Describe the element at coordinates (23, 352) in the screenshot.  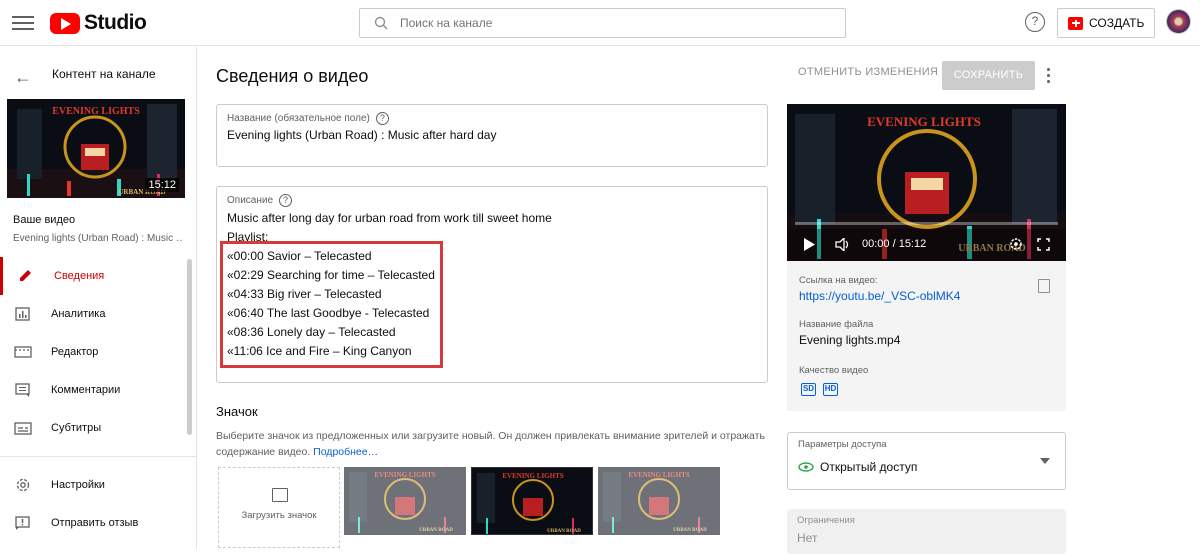
I see `editor-icon` at that location.